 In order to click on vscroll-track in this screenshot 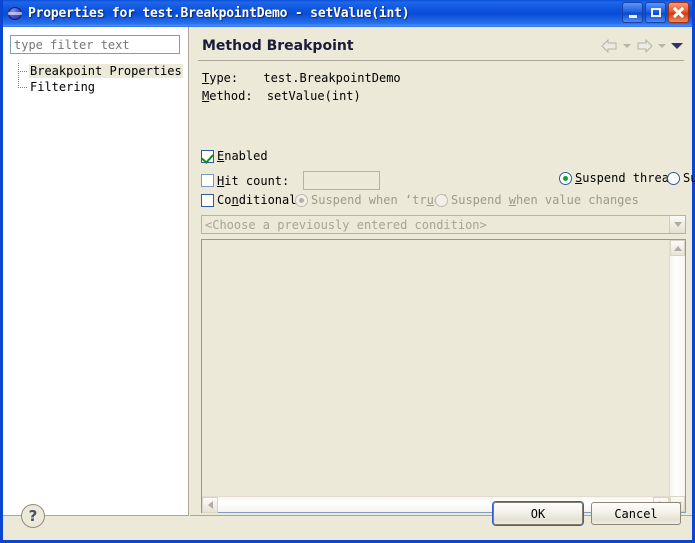, I will do `click(677, 376)`.